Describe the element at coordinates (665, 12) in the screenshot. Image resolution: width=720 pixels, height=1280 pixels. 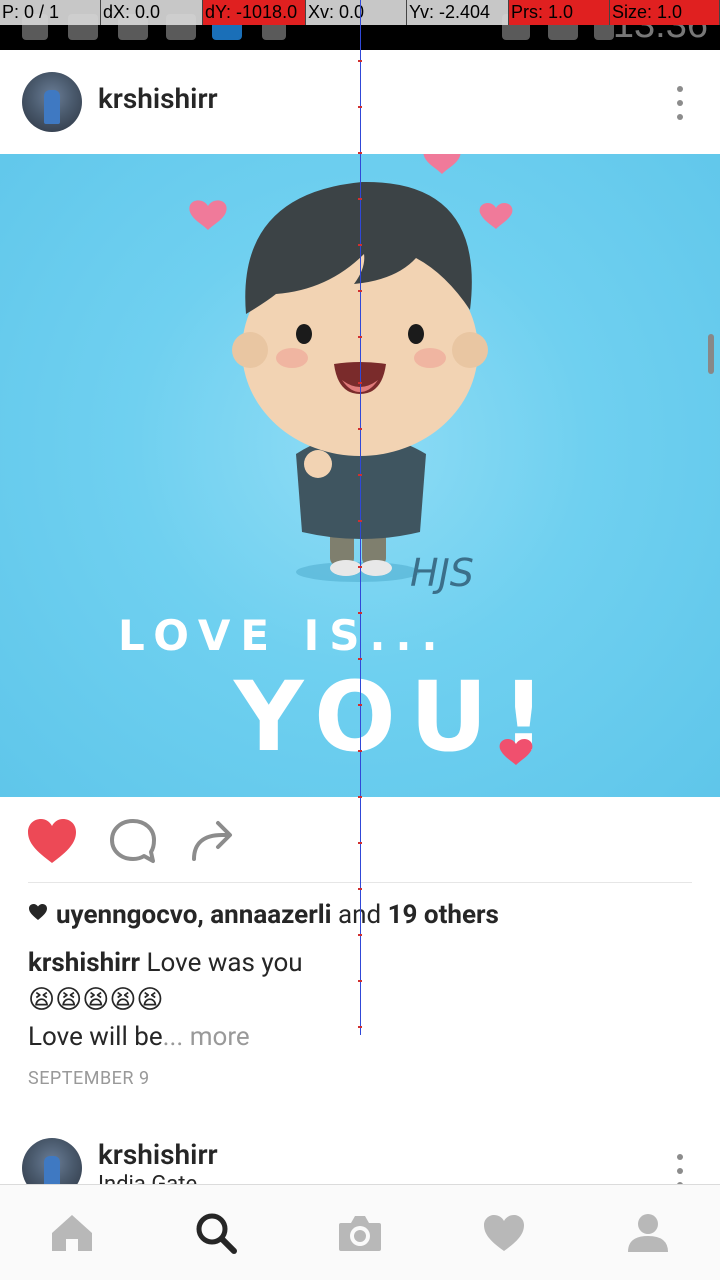
I see `pointer-size: Size: 1.0` at that location.